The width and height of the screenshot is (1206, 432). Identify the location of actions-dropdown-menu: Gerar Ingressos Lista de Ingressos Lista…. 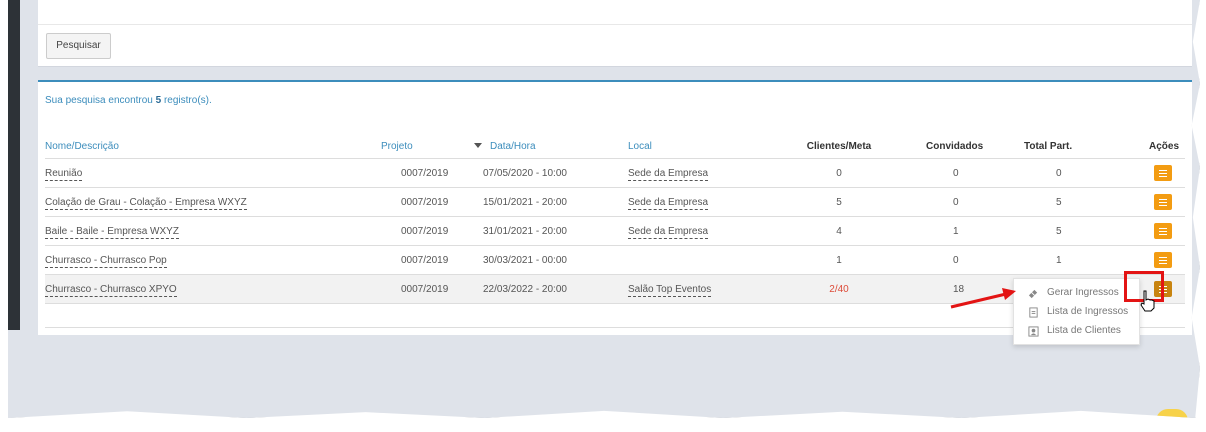
(1076, 311).